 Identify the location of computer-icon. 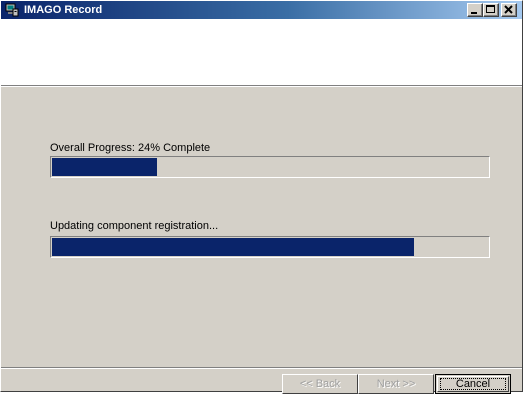
(12, 10).